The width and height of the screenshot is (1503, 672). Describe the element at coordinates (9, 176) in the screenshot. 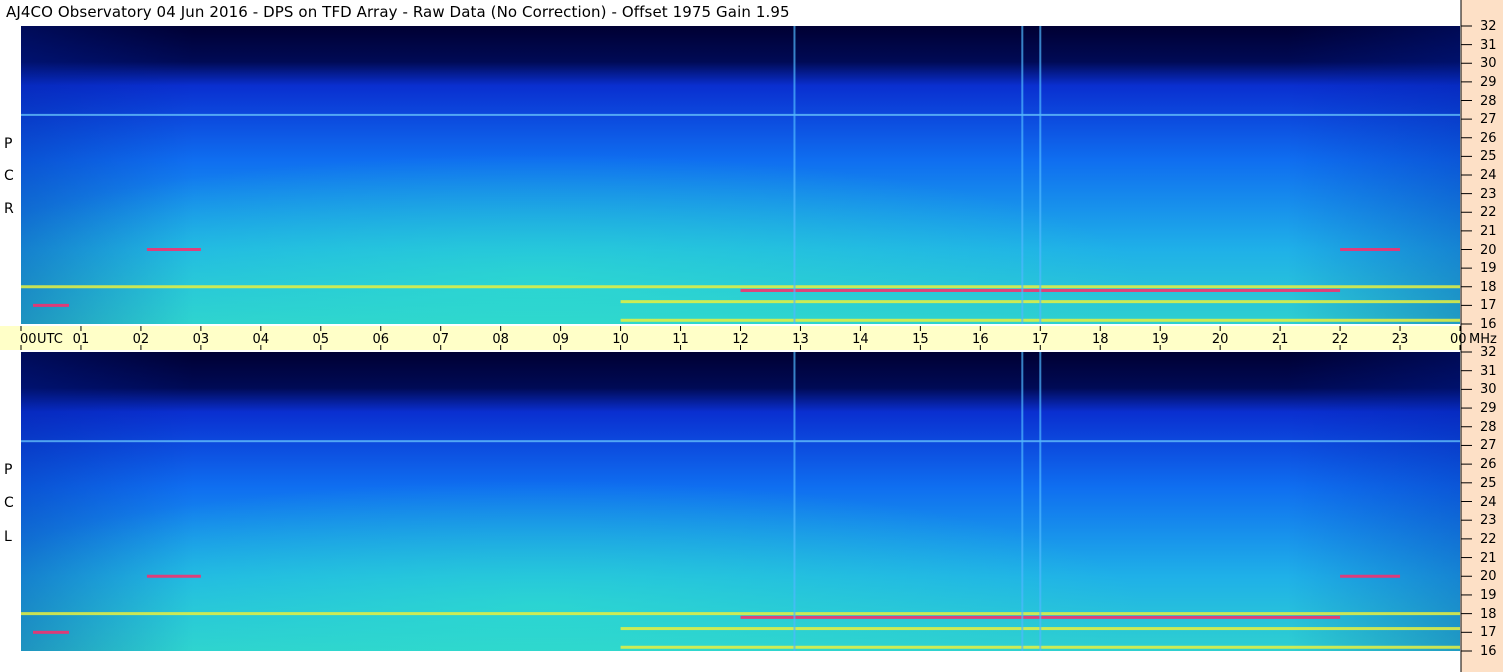

I see `rcp-letter-c: C` at that location.